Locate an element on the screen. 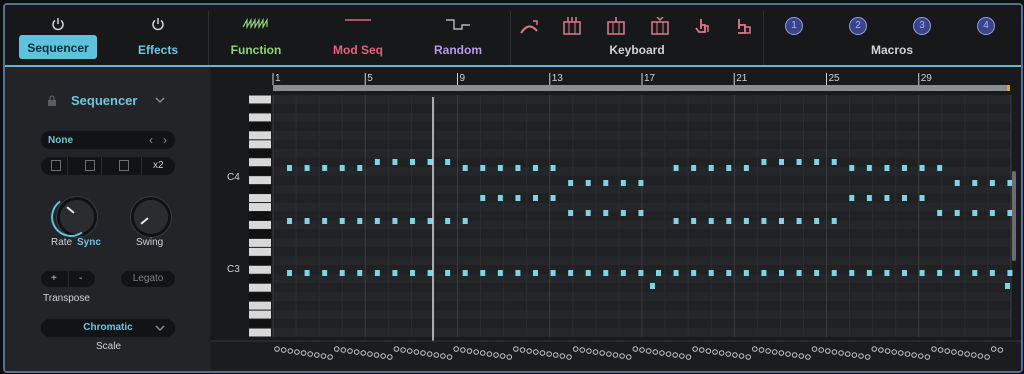  scale-keys-icon is located at coordinates (660, 26).